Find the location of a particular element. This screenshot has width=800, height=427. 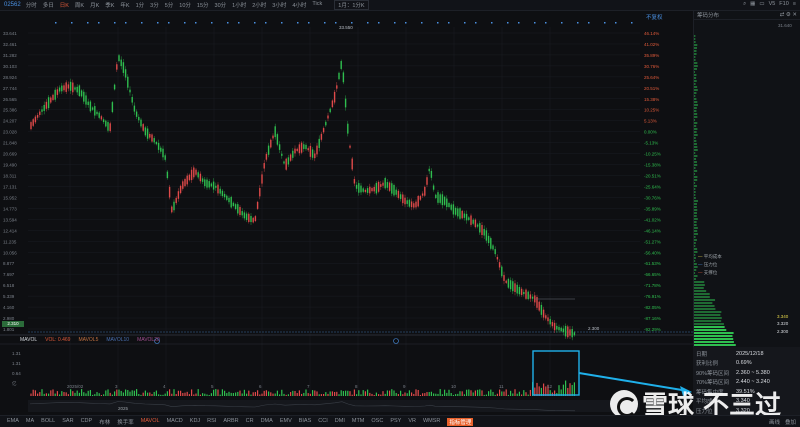

v5-button: V5 is located at coordinates (772, 4).